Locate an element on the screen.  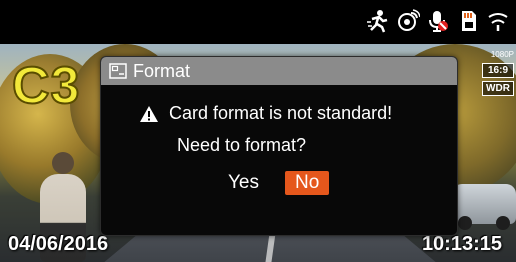
mic-muted-icon is located at coordinates (438, 21).